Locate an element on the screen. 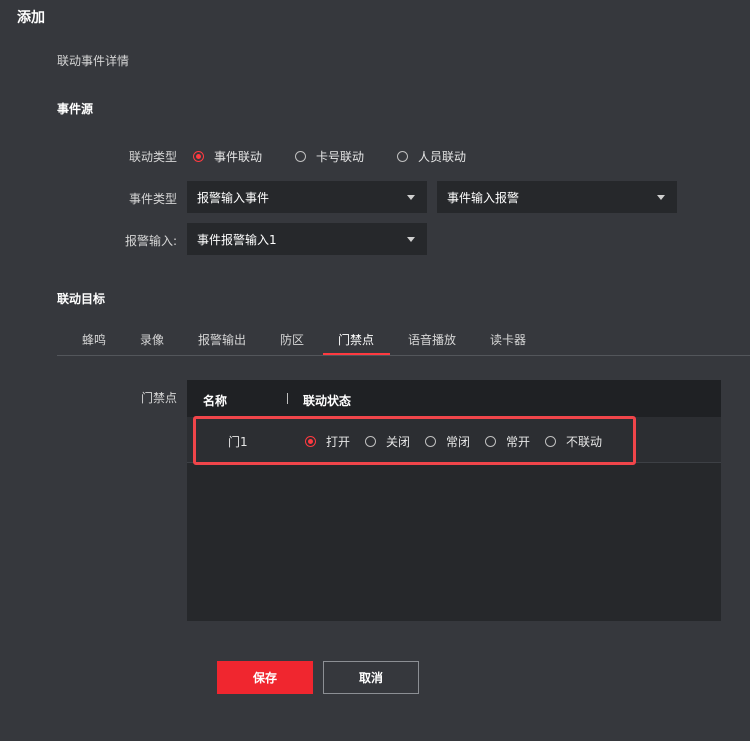  tab-card-reader: 读卡器 is located at coordinates (508, 339).